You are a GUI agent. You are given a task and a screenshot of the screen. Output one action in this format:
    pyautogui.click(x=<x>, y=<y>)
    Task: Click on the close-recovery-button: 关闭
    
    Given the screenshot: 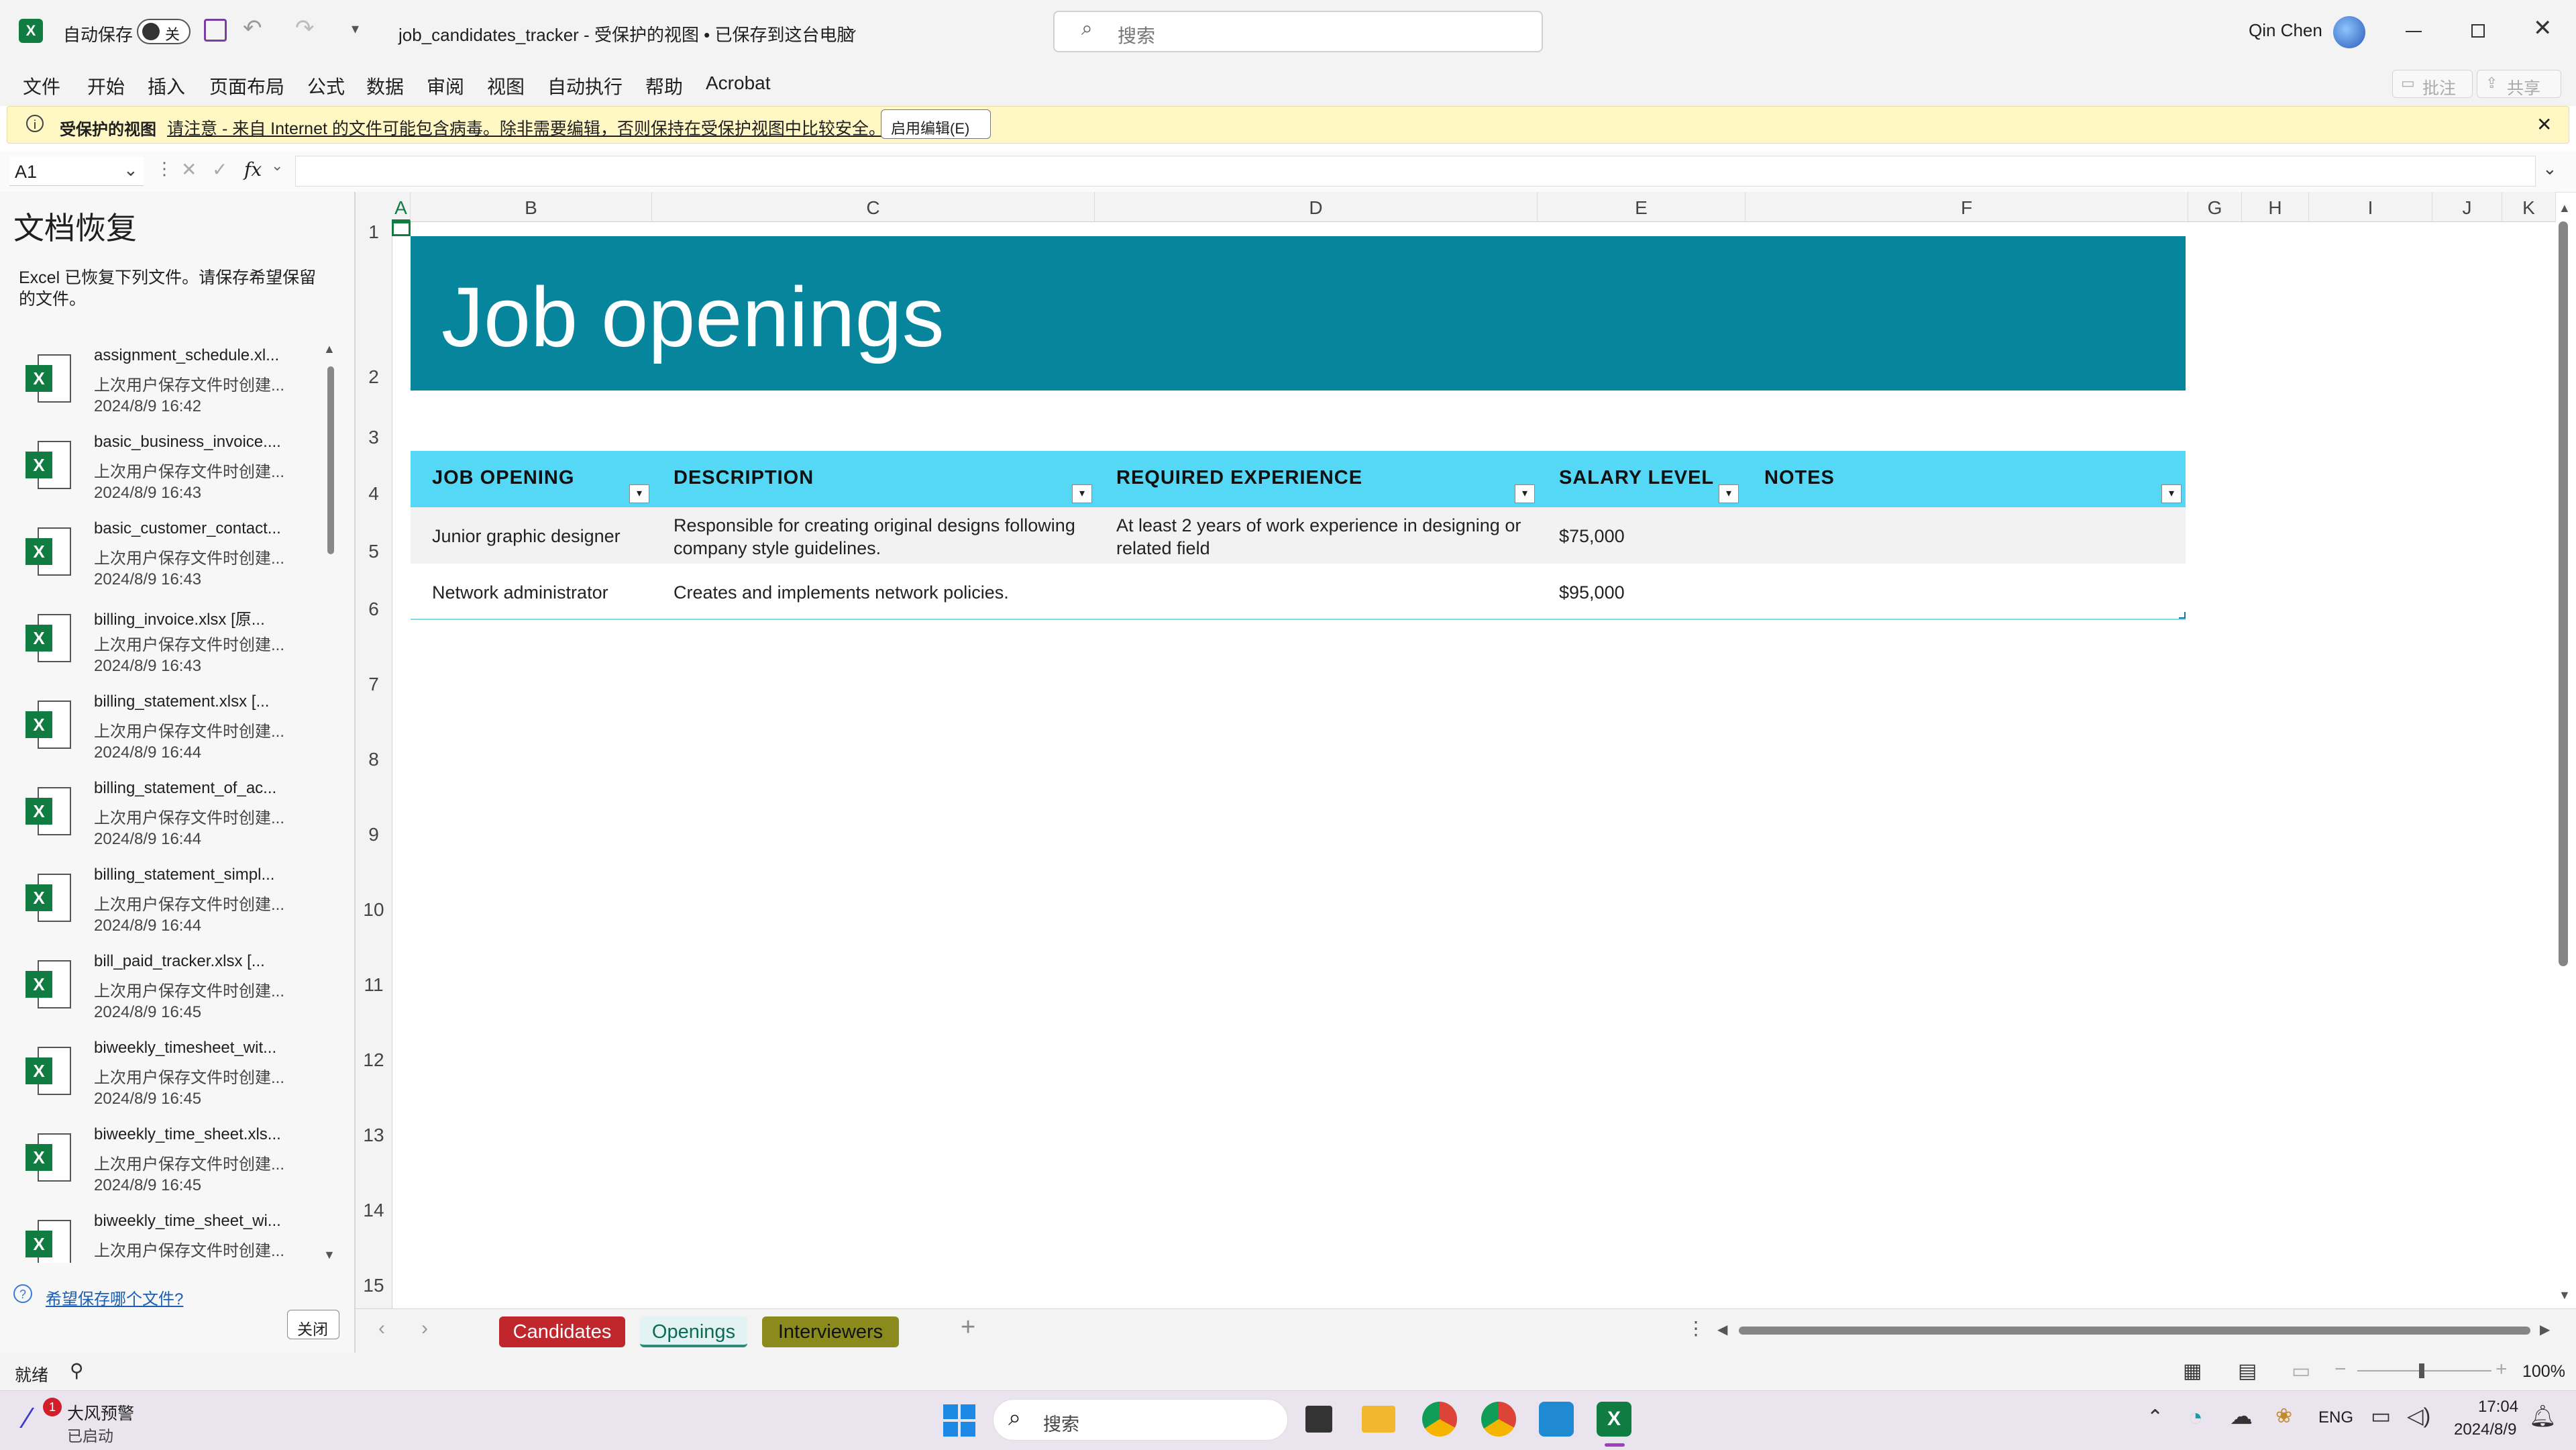 What is the action you would take?
    pyautogui.click(x=313, y=1324)
    